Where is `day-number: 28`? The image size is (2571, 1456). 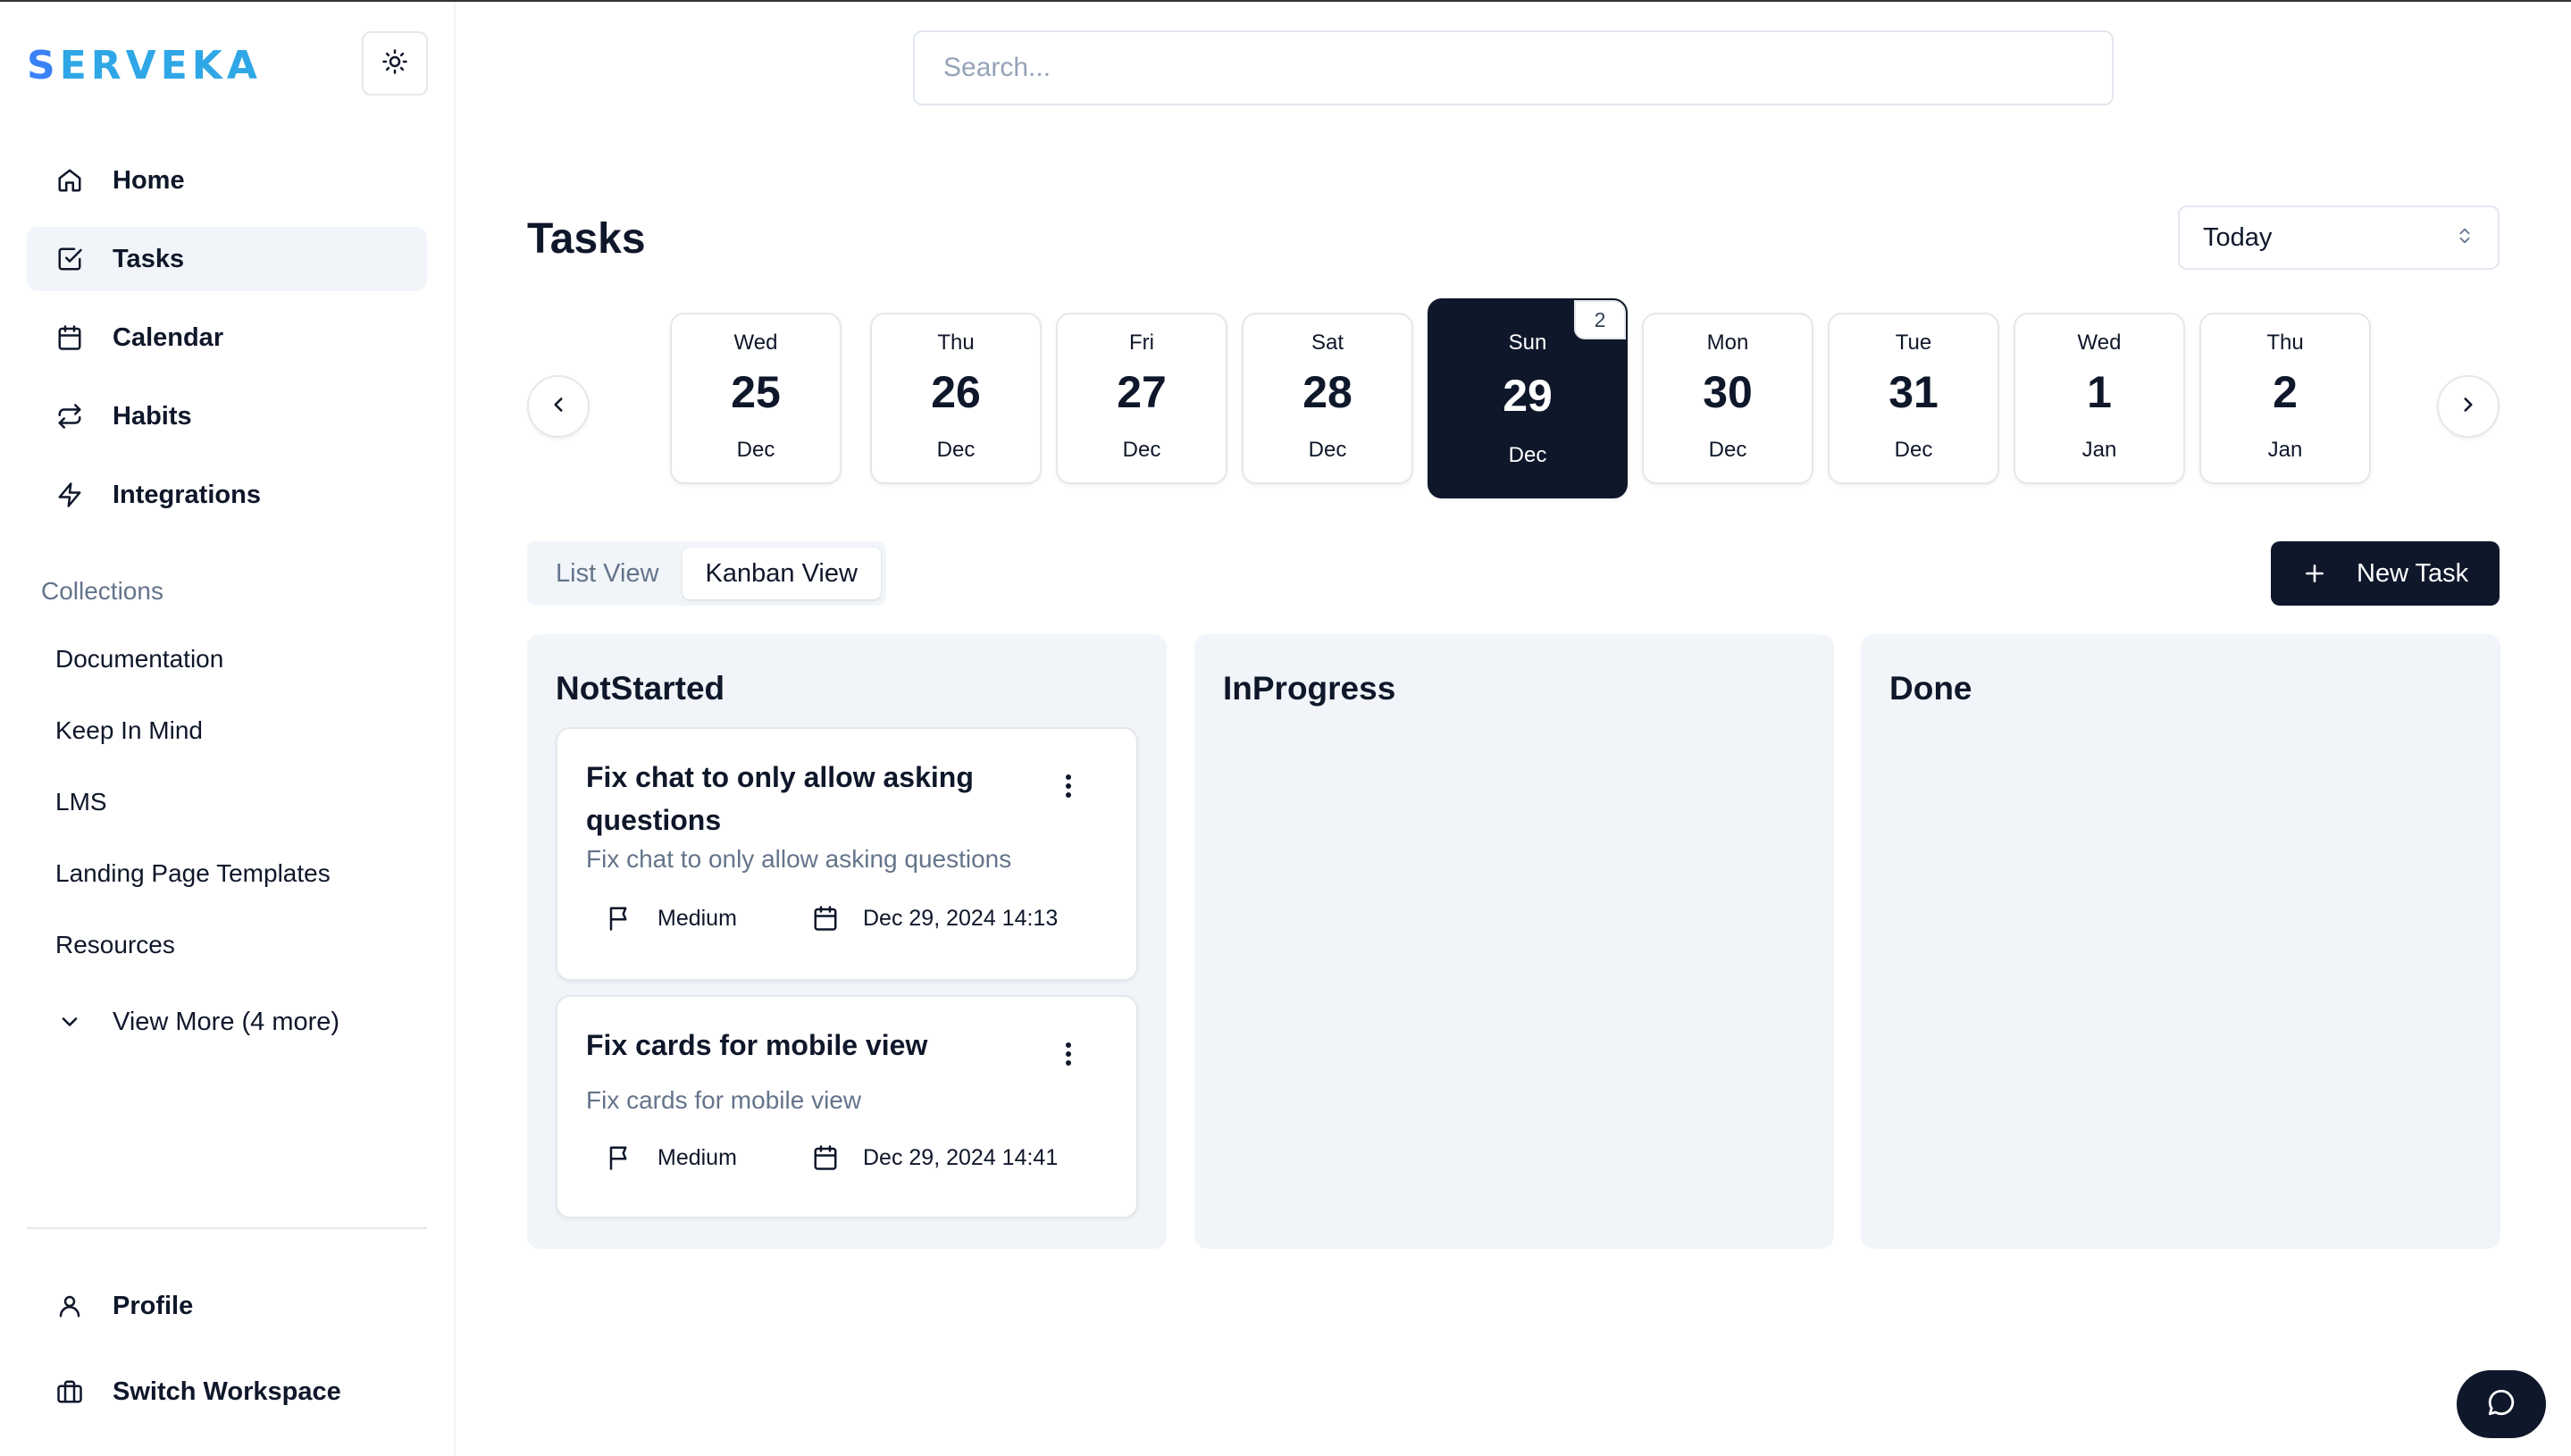
day-number: 28 is located at coordinates (1327, 392).